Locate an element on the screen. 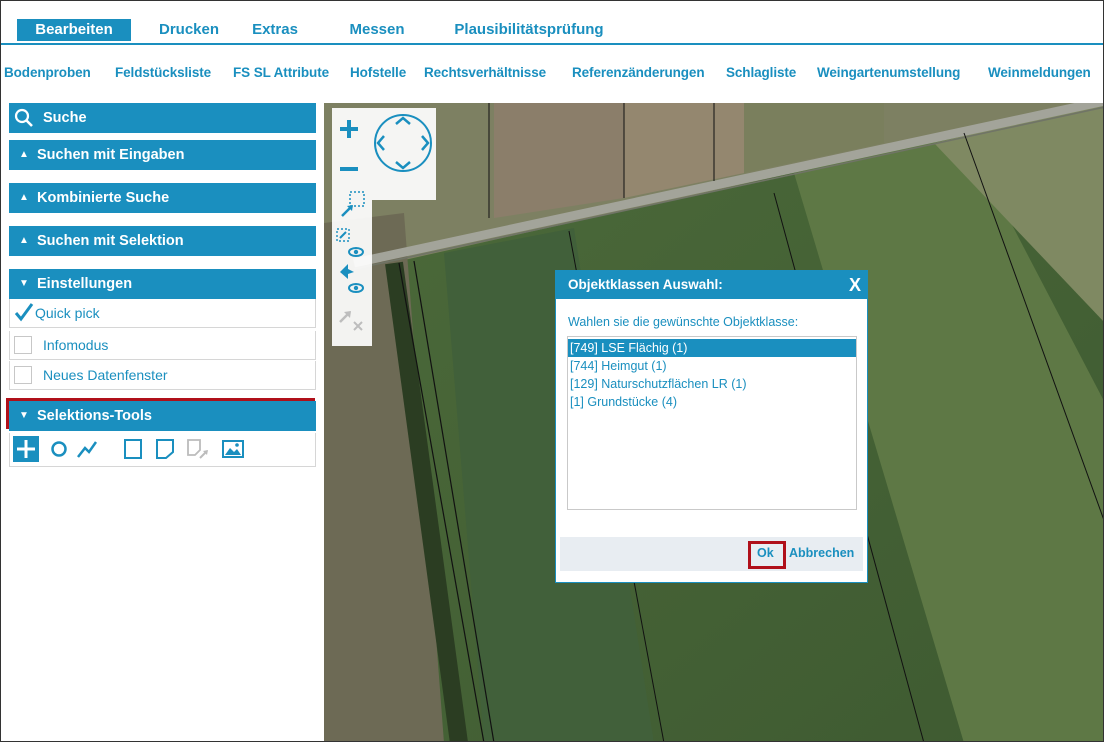 The image size is (1104, 742). subnav-referenzaenderungen: Referenzänderungen is located at coordinates (638, 72).